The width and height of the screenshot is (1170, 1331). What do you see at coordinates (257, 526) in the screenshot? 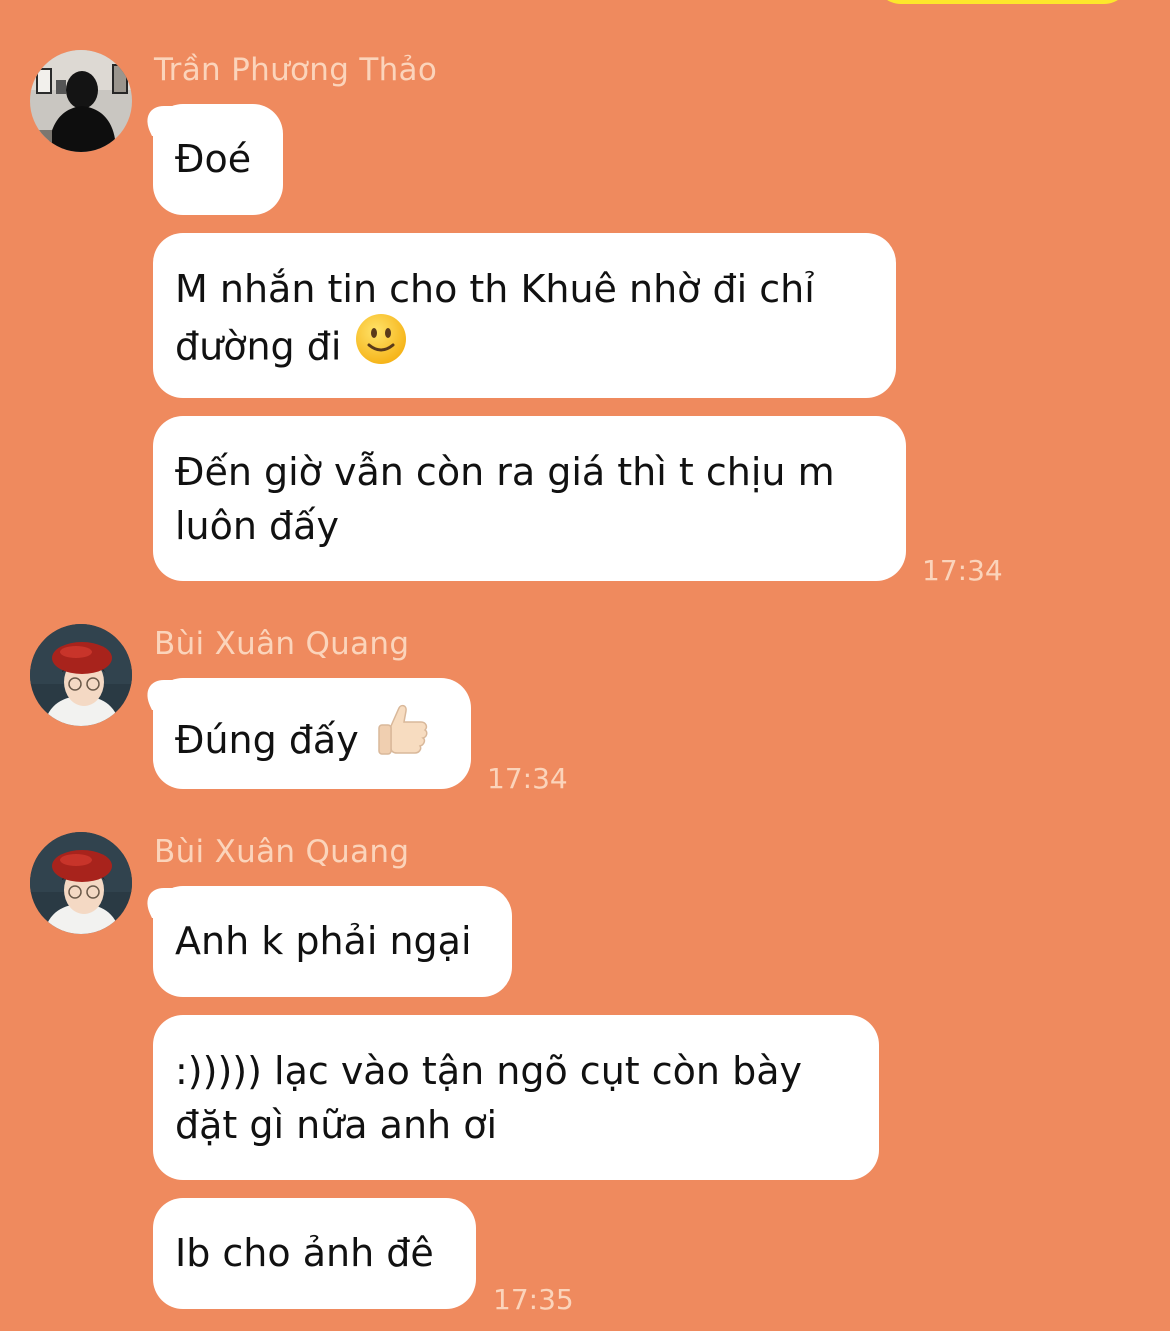
I see `message-text-line: luôn đấy` at bounding box center [257, 526].